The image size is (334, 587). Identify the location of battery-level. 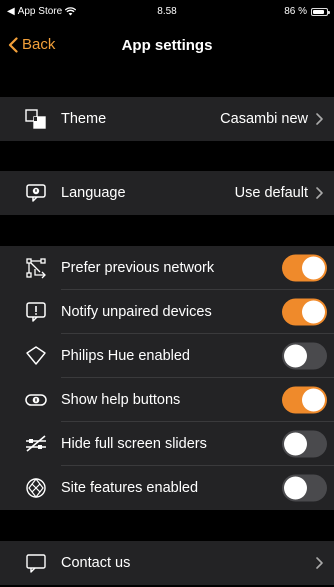
(319, 11).